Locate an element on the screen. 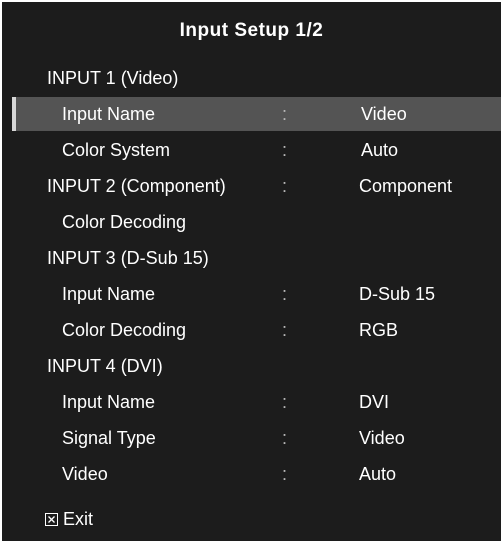  menu-item-value: Component is located at coordinates (406, 186).